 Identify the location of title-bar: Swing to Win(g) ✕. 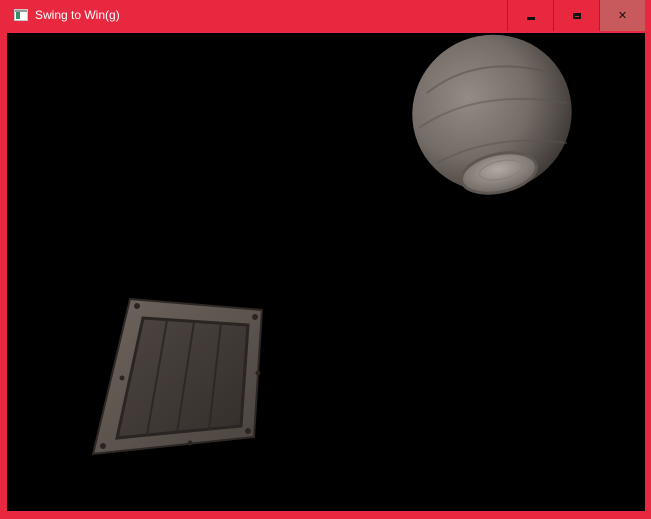
(325, 15).